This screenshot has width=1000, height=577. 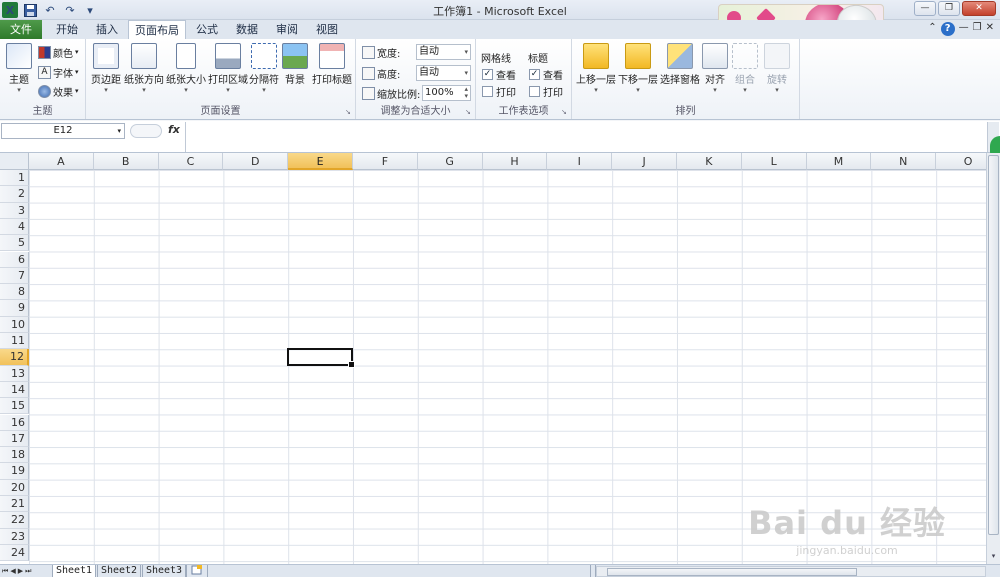 What do you see at coordinates (745, 68) in the screenshot?
I see `group-button: 组合 ▾` at bounding box center [745, 68].